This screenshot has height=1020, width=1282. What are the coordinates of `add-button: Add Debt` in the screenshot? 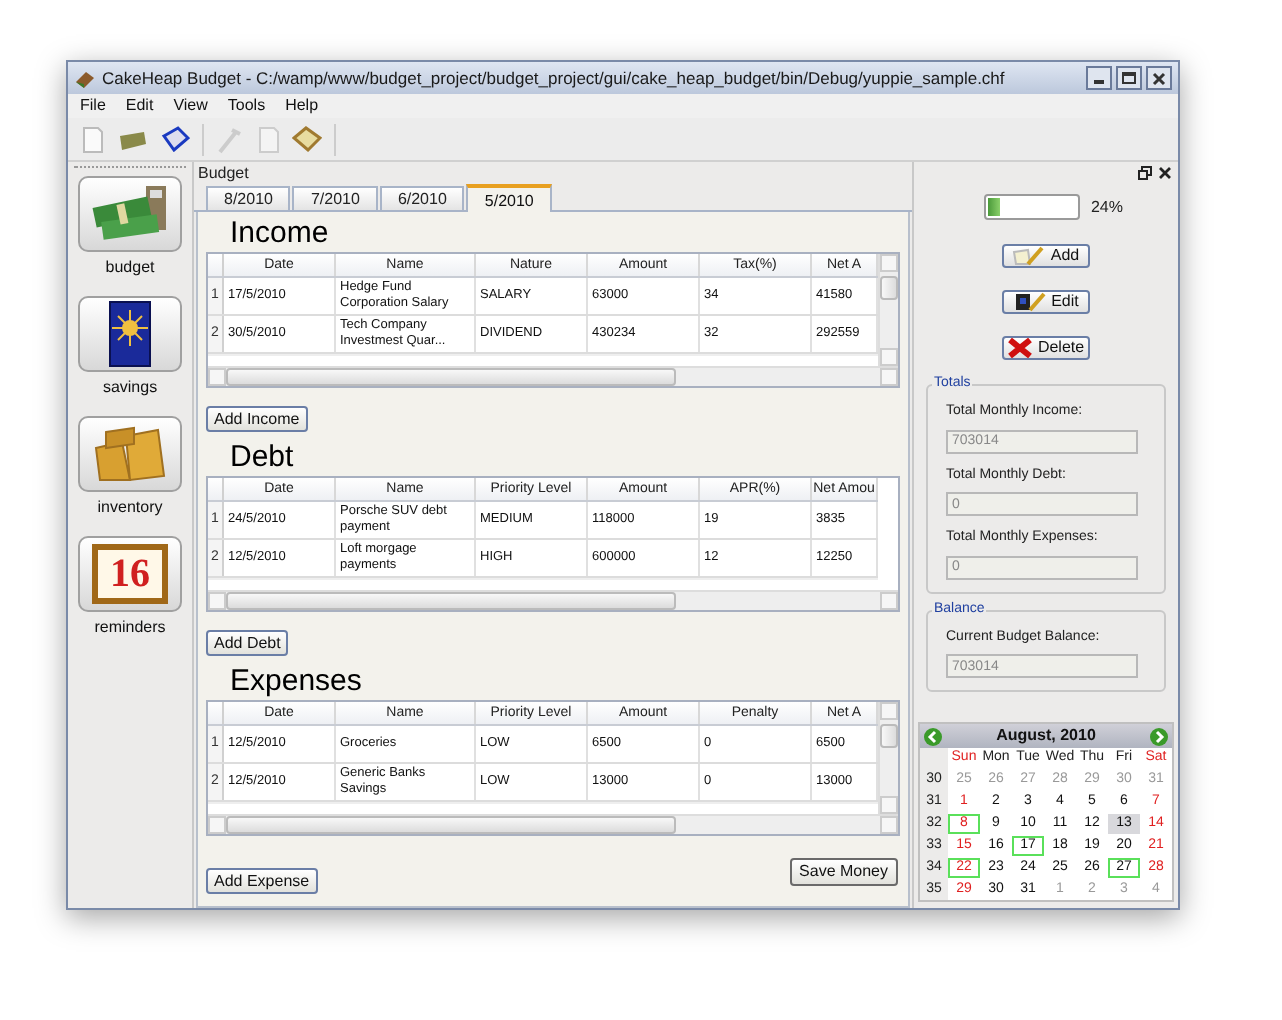 It's located at (247, 643).